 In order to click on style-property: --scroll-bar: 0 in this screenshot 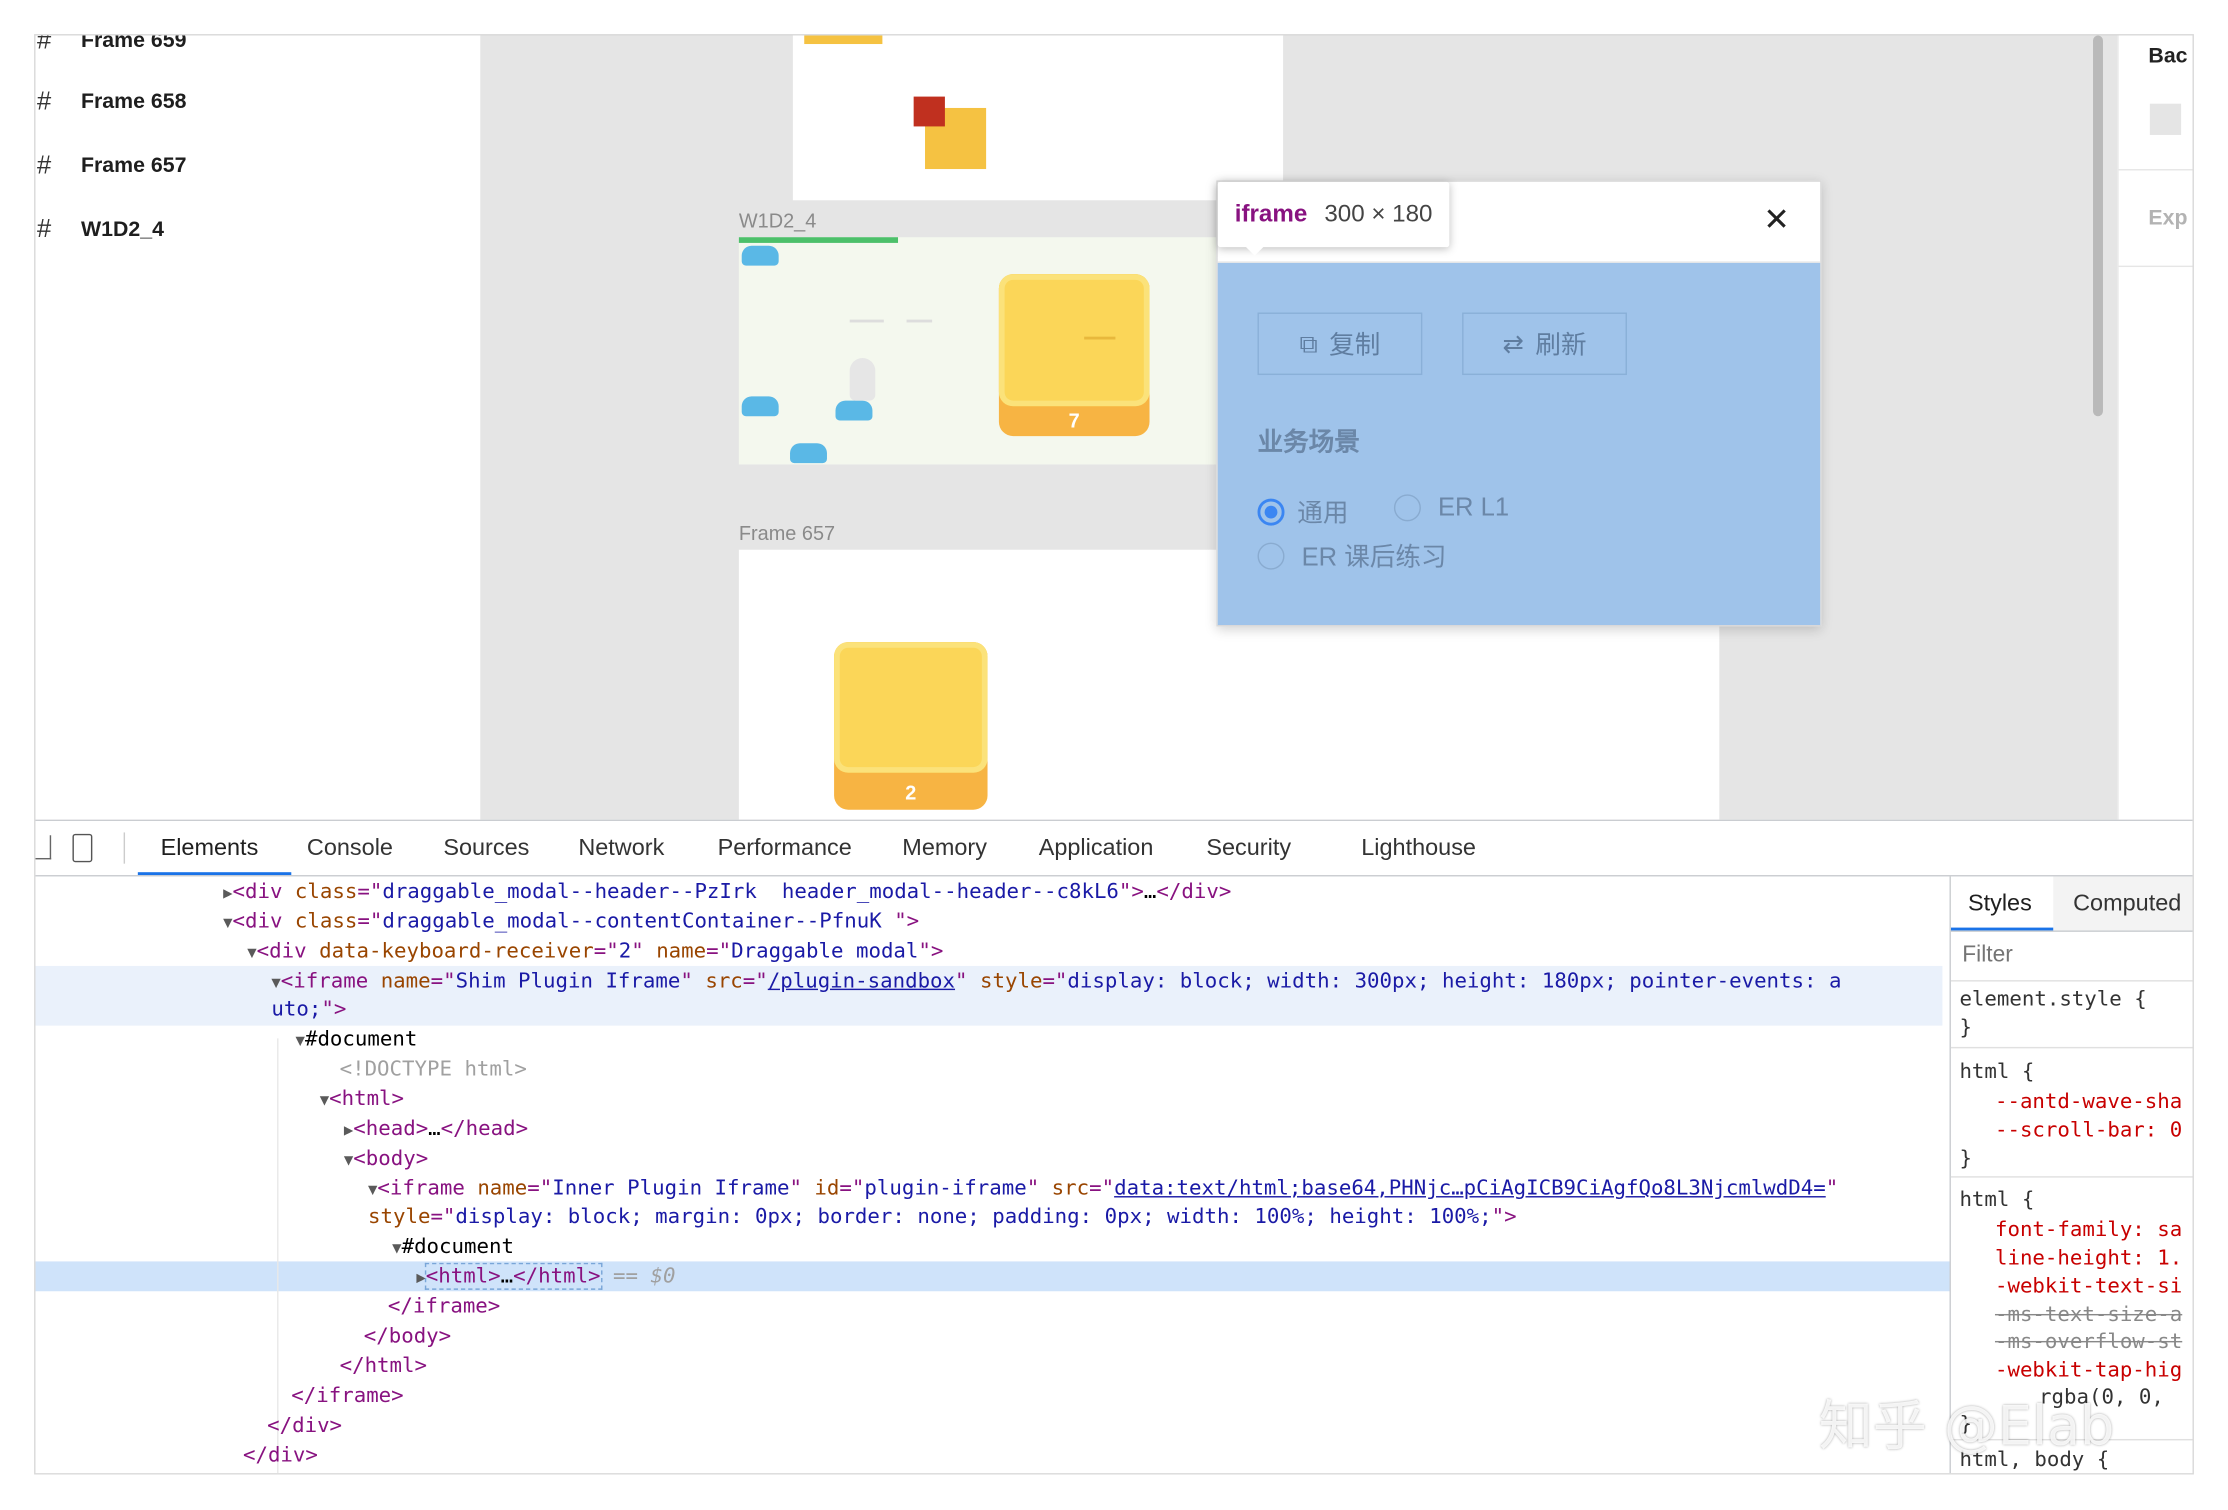, I will do `click(2088, 1131)`.